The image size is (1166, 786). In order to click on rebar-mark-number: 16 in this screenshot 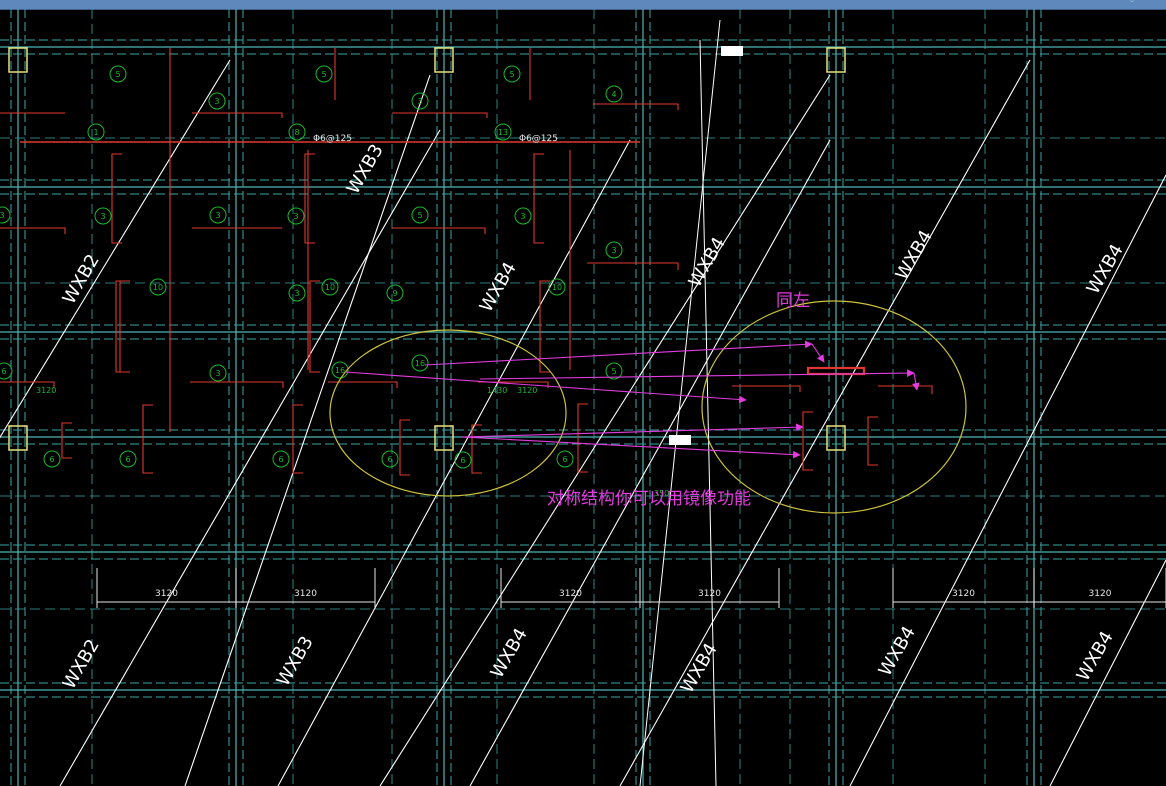, I will do `click(420, 363)`.